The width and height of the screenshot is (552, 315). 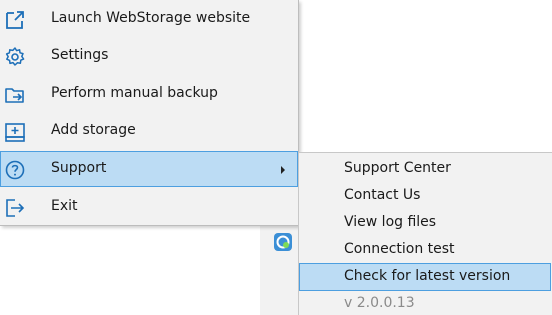 What do you see at coordinates (283, 242) in the screenshot?
I see `app-tray-icon` at bounding box center [283, 242].